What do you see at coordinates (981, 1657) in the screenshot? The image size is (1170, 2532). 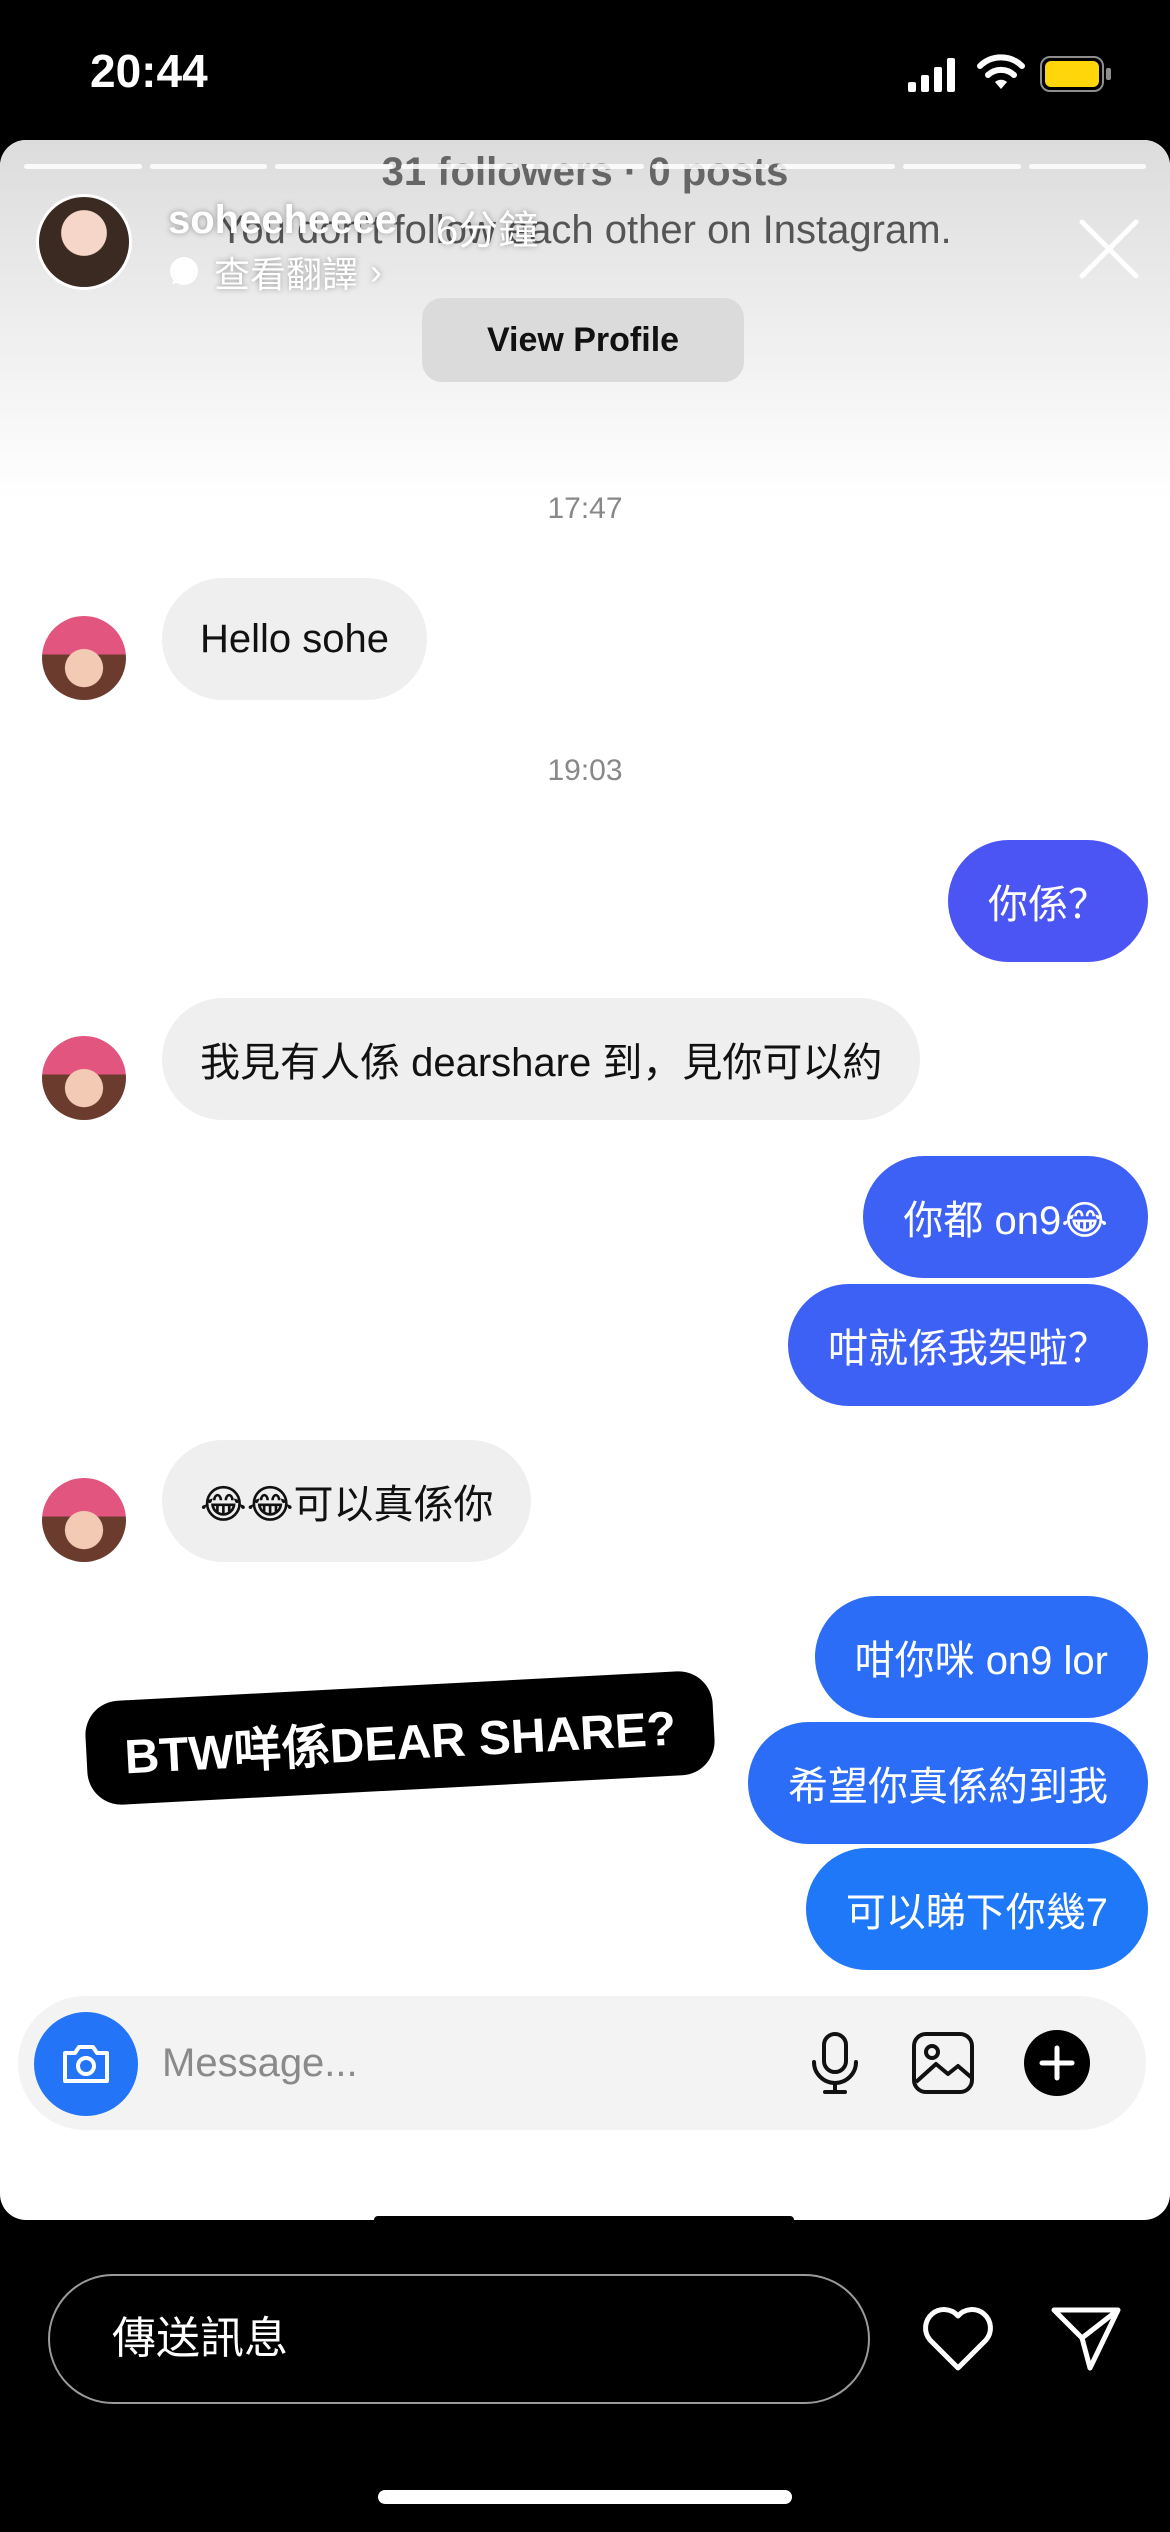 I see `outgoing-message: 咁你咪 on9 lor` at bounding box center [981, 1657].